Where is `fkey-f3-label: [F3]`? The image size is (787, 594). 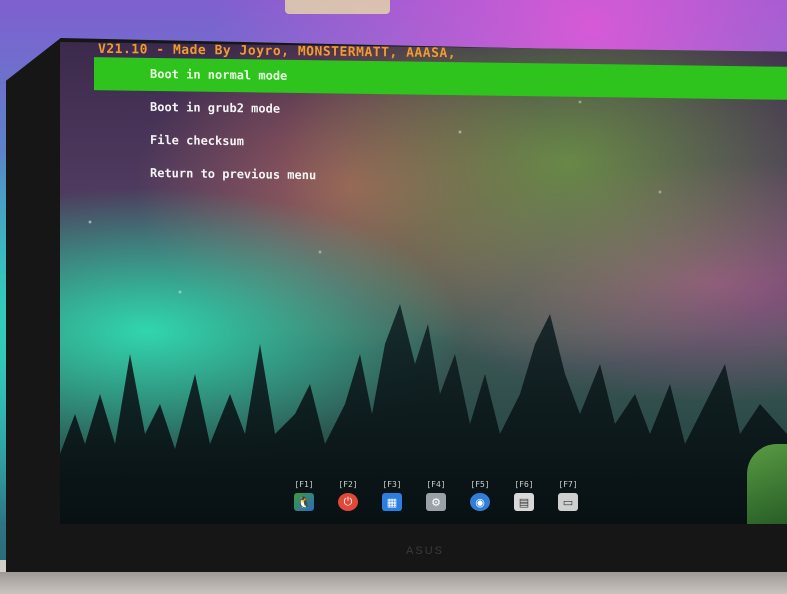 fkey-f3-label: [F3] is located at coordinates (392, 484).